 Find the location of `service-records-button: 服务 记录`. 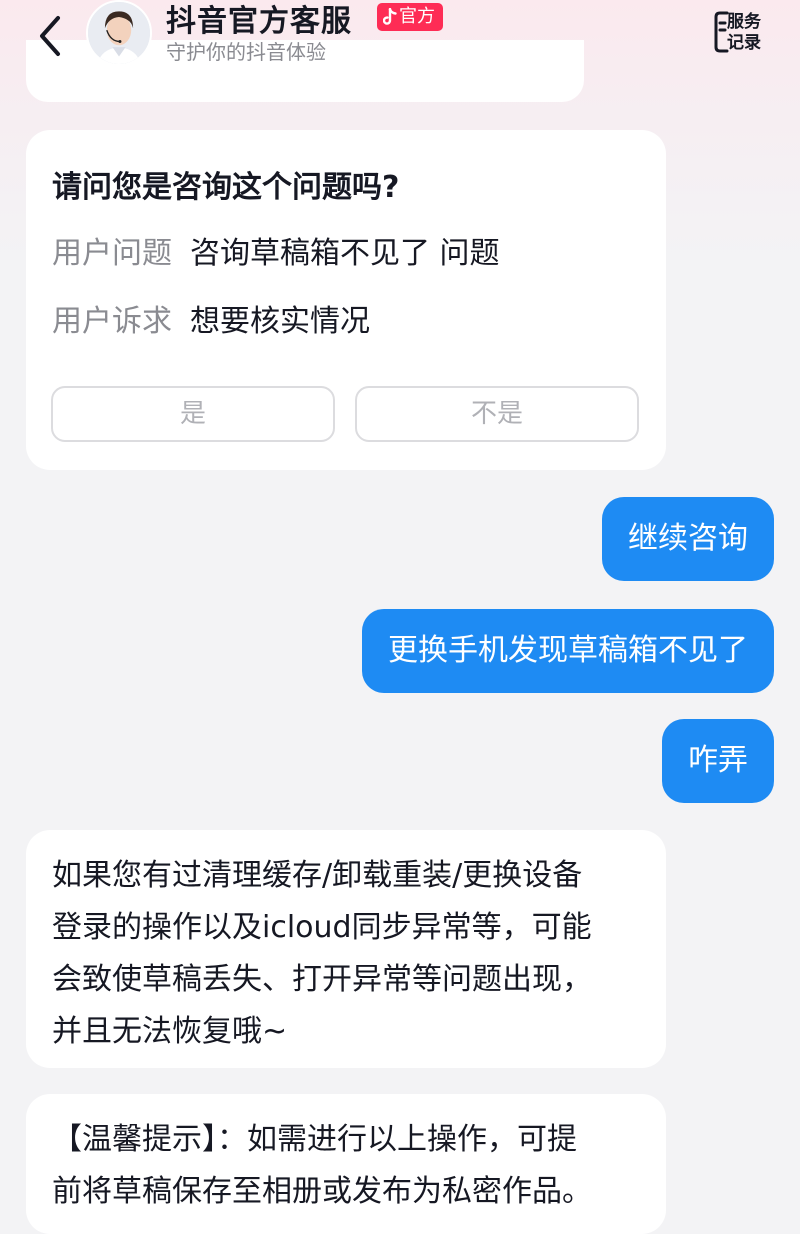

service-records-button: 服务 记录 is located at coordinates (742, 32).